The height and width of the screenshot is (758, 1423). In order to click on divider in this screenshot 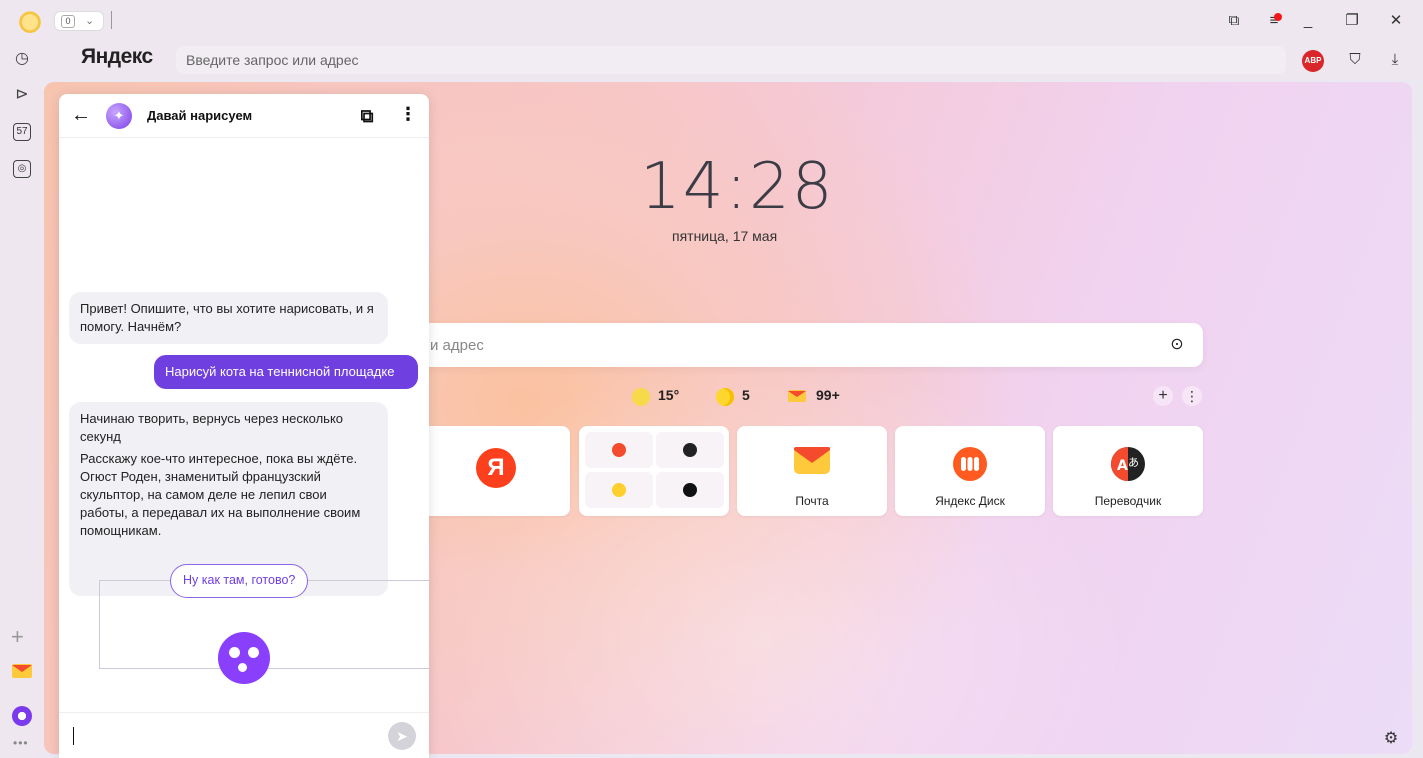, I will do `click(111, 20)`.